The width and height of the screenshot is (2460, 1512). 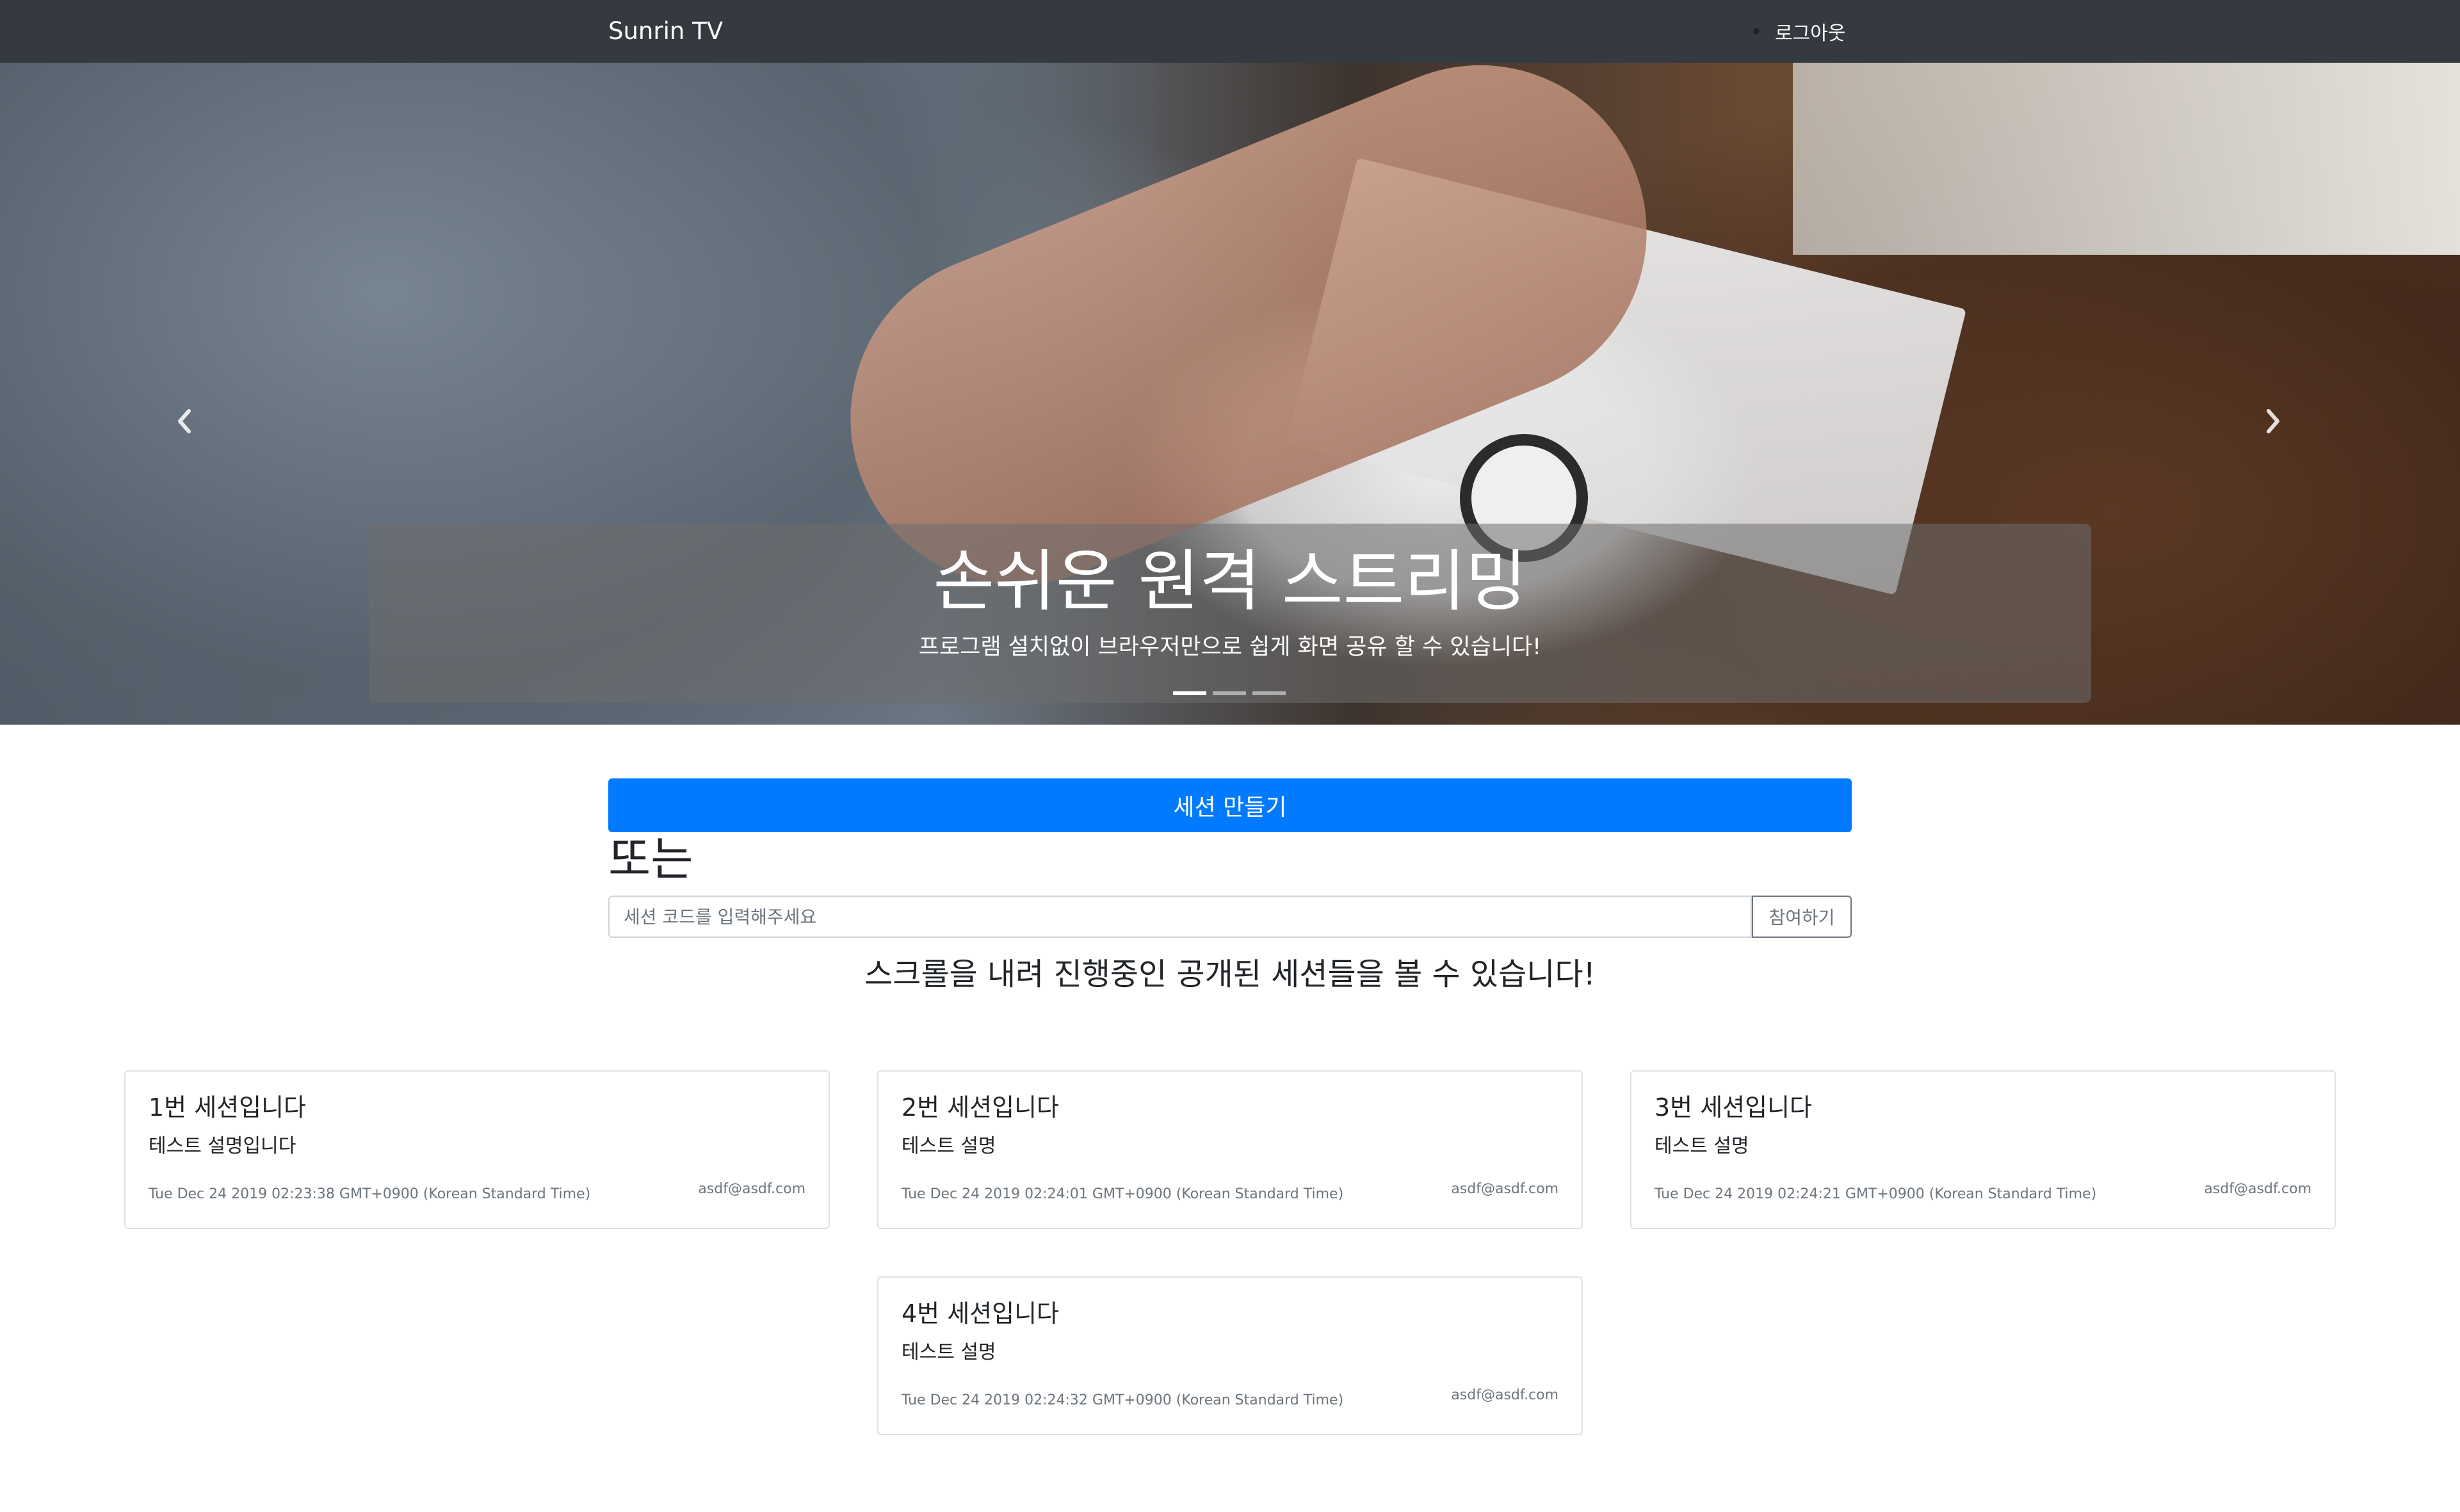 I want to click on session-title: 1번 세션입니다, so click(x=228, y=1107).